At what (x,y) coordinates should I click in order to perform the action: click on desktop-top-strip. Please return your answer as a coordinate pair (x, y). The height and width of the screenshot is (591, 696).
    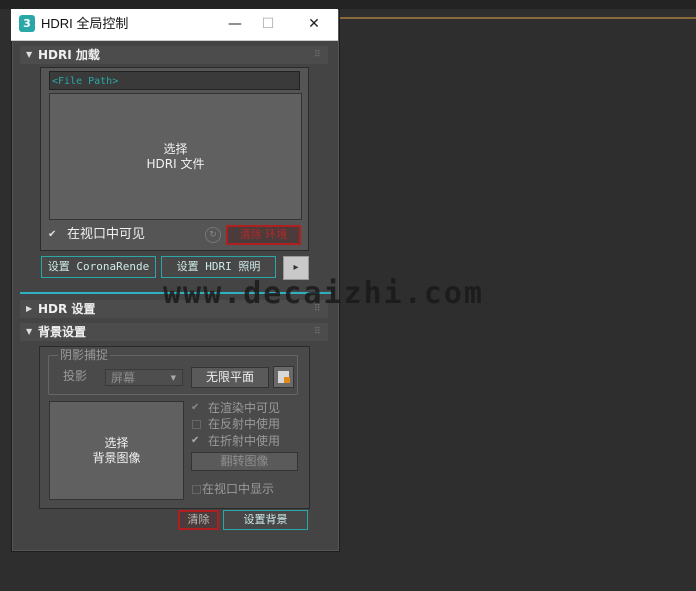
    Looking at the image, I should click on (348, 4).